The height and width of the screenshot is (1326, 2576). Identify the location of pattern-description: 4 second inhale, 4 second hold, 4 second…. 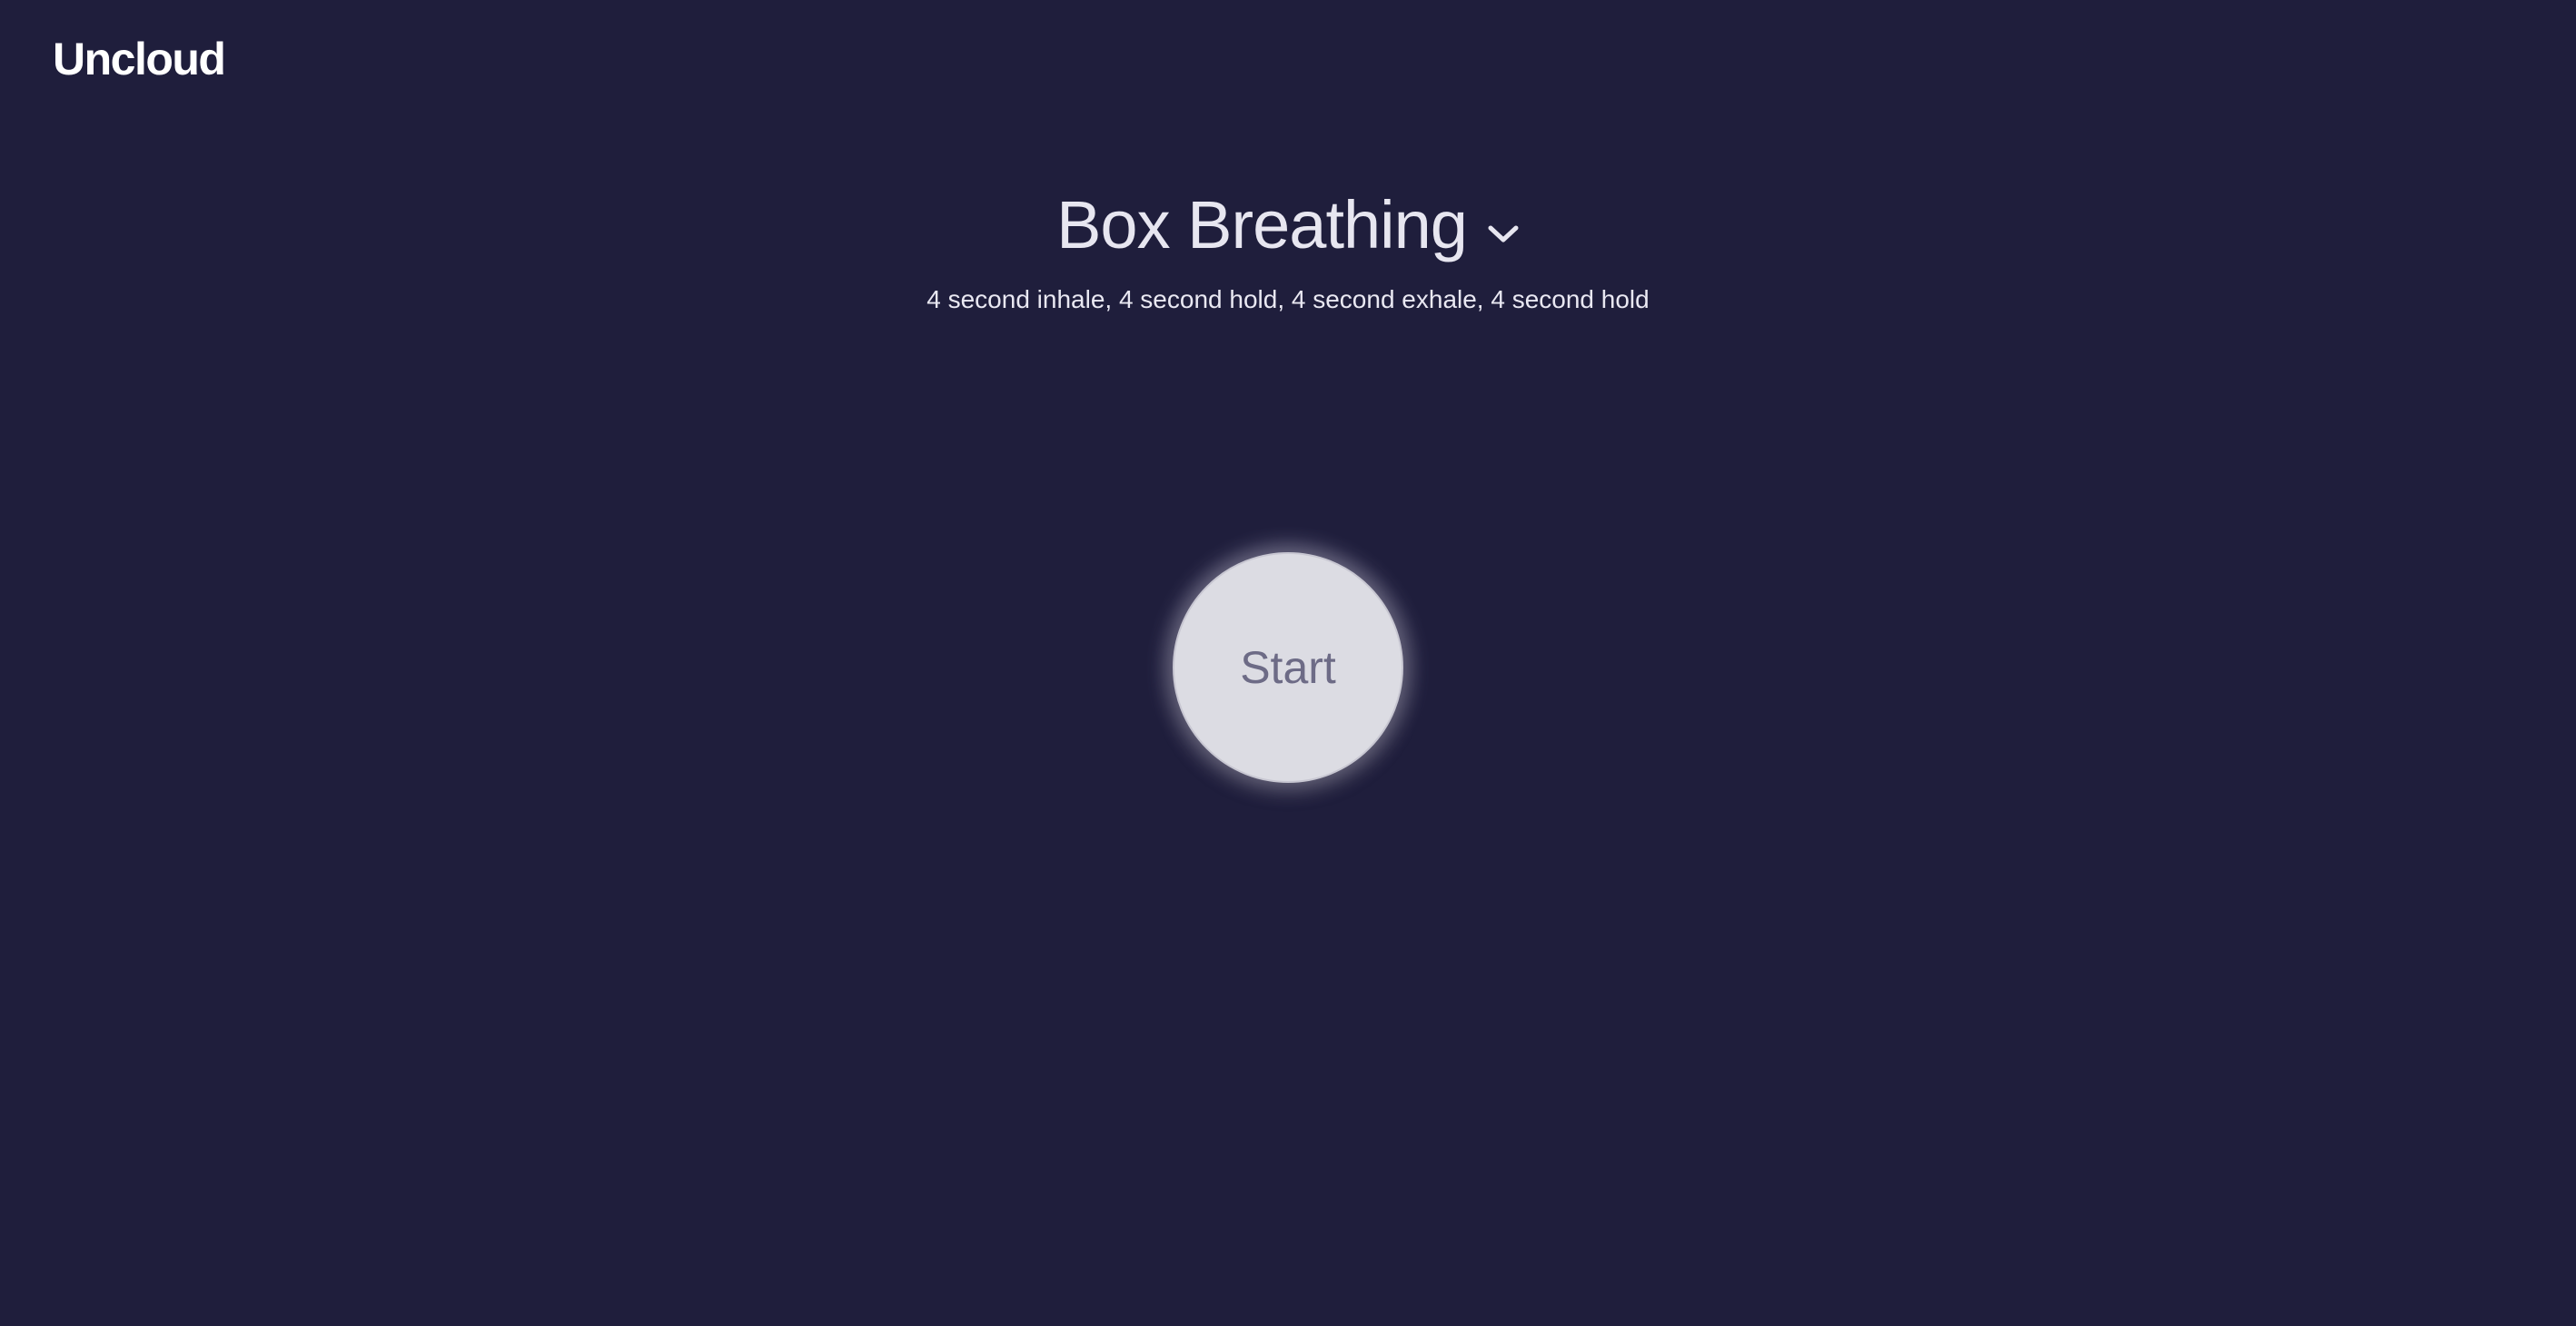
(1288, 299).